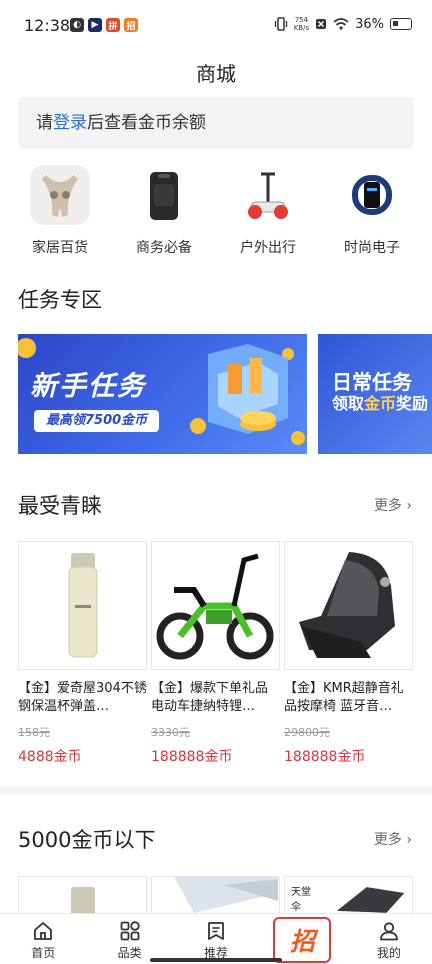  Describe the element at coordinates (216, 960) in the screenshot. I see `home-indicator` at that location.